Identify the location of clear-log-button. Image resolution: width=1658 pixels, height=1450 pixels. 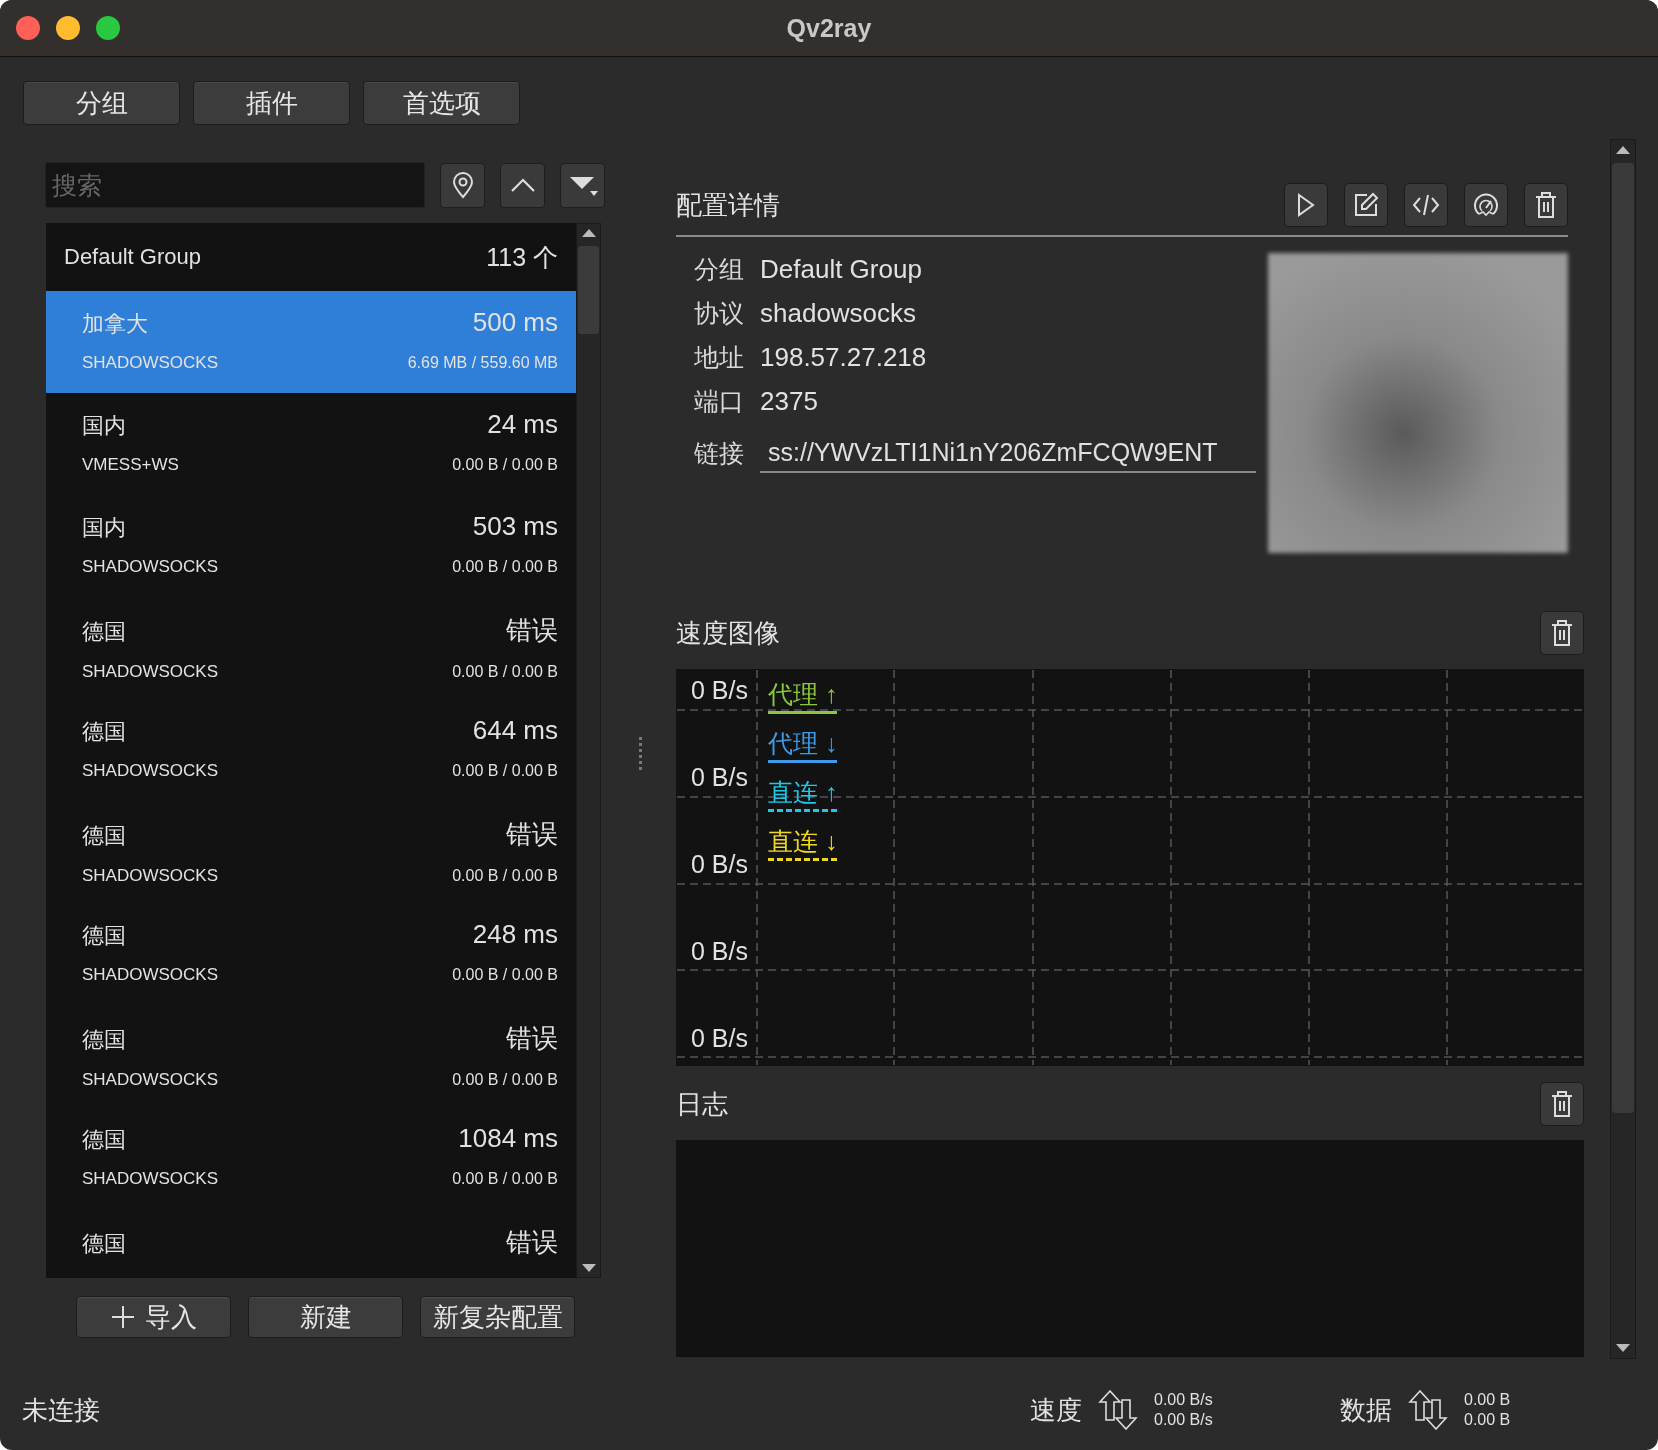
(1562, 1104).